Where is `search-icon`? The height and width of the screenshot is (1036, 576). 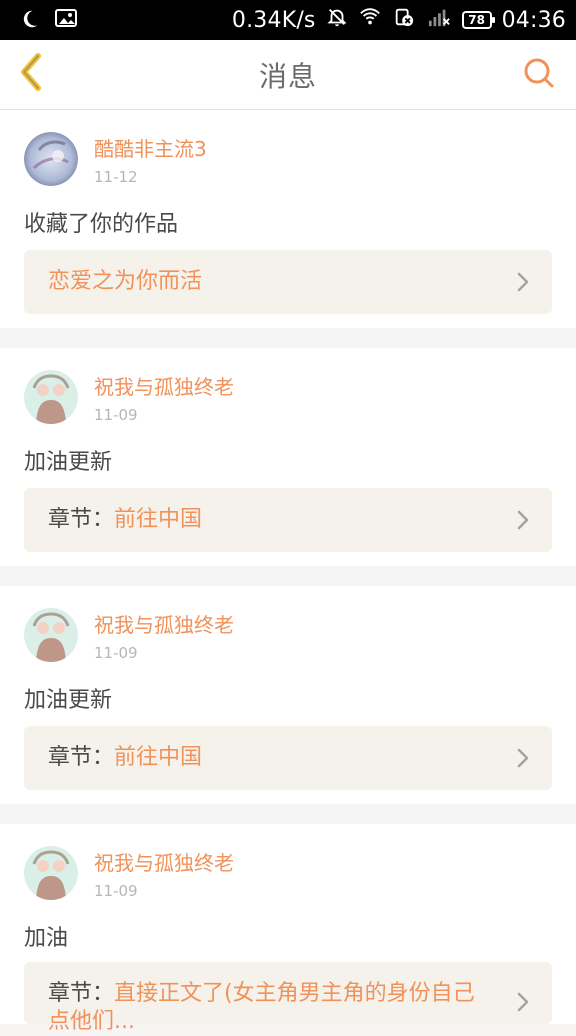 search-icon is located at coordinates (538, 74).